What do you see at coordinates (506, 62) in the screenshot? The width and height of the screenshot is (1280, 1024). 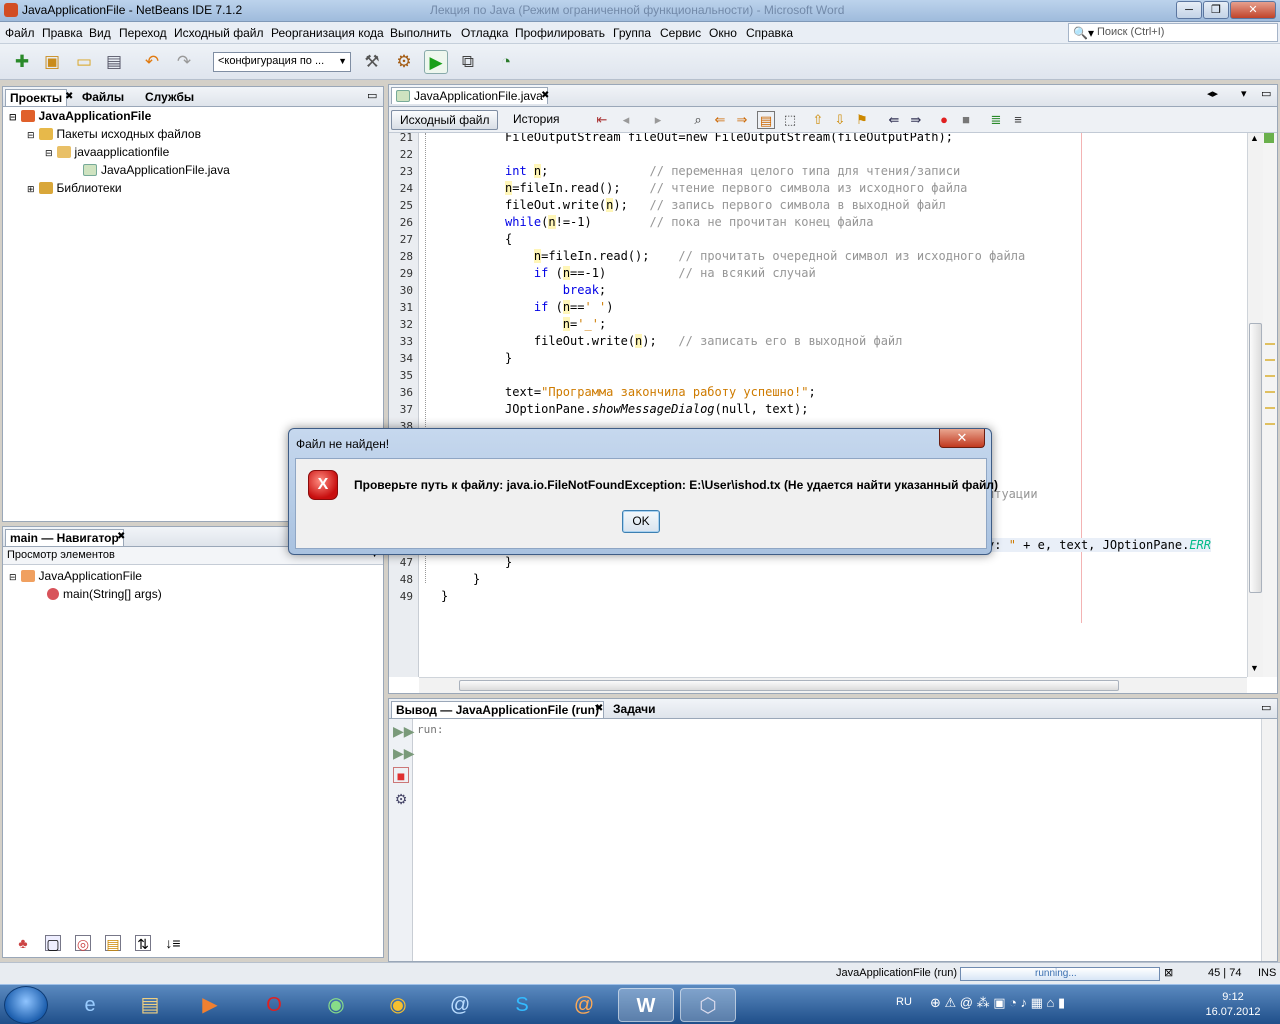 I see `profile-icon: ◔` at bounding box center [506, 62].